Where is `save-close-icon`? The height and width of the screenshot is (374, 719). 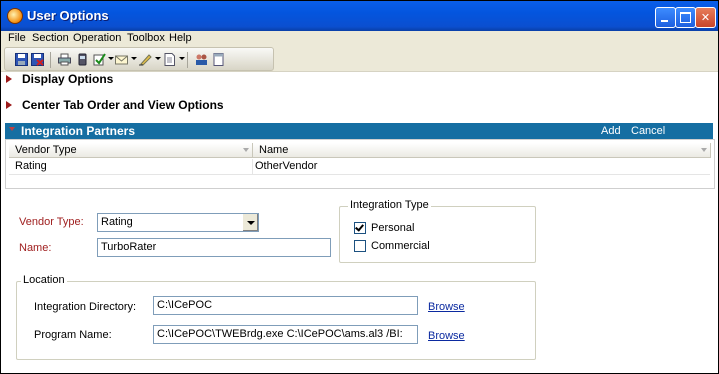 save-close-icon is located at coordinates (37, 59).